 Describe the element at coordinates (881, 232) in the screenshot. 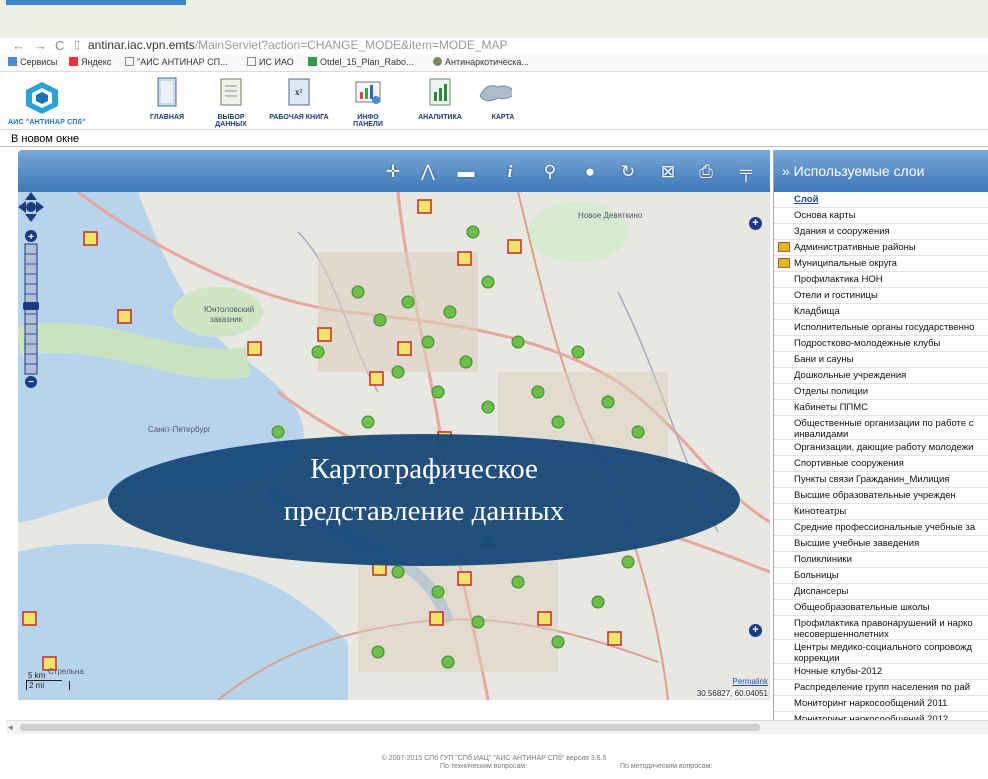

I see `layer-item: Здания и сооружения` at that location.